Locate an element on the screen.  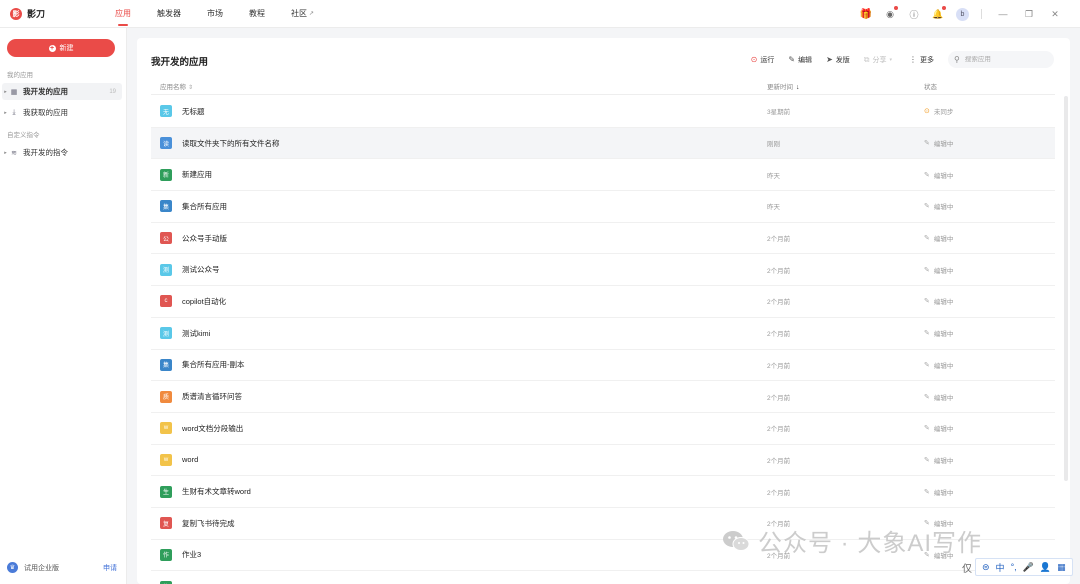
warning-icon: ⊙ is located at coordinates (927, 112).